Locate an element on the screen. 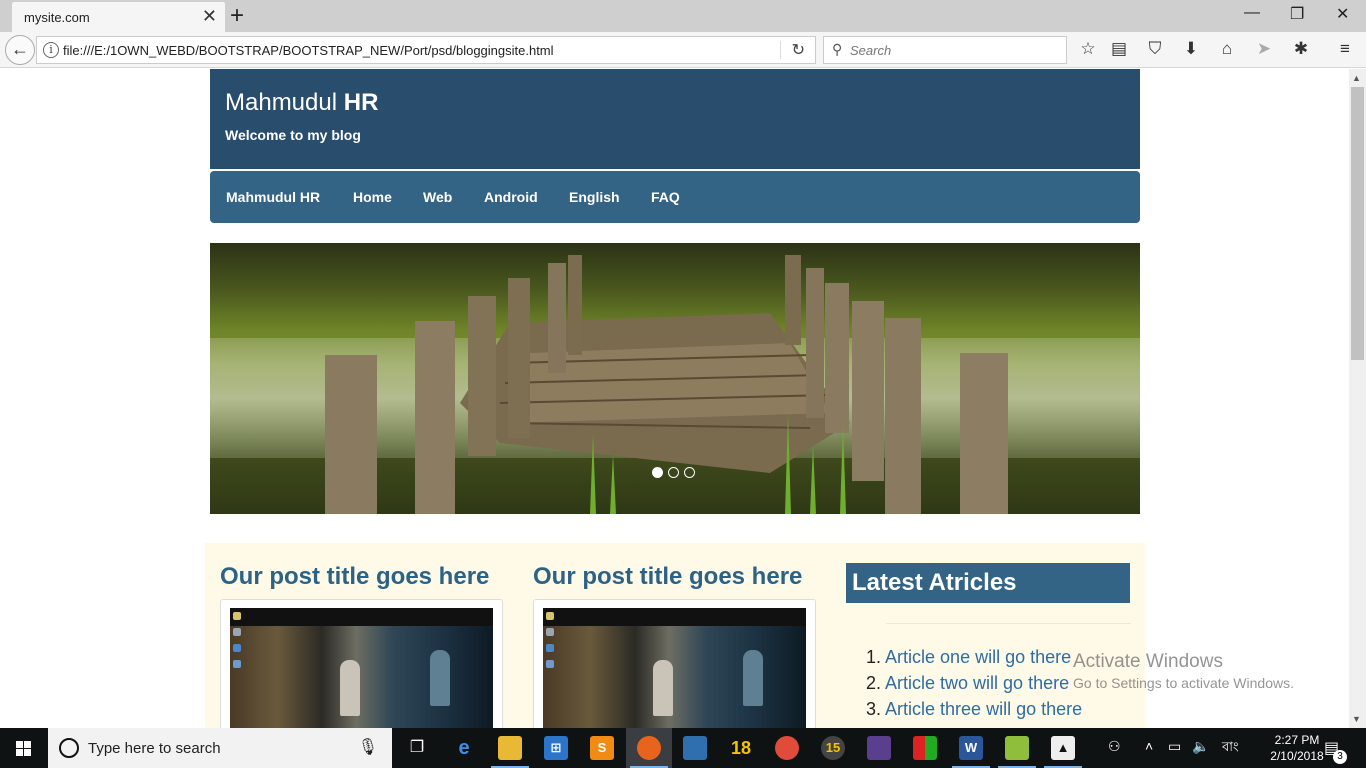  scroll-down-icon: ▼ is located at coordinates (1356, 719).